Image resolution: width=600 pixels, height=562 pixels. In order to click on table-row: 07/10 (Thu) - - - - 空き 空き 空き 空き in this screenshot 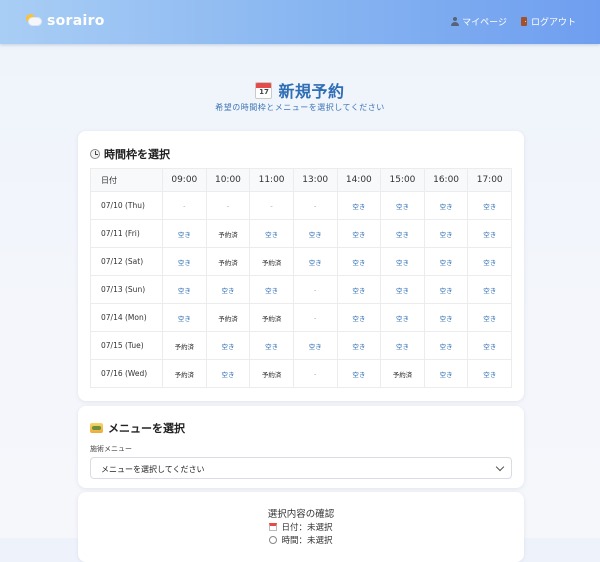, I will do `click(301, 205)`.